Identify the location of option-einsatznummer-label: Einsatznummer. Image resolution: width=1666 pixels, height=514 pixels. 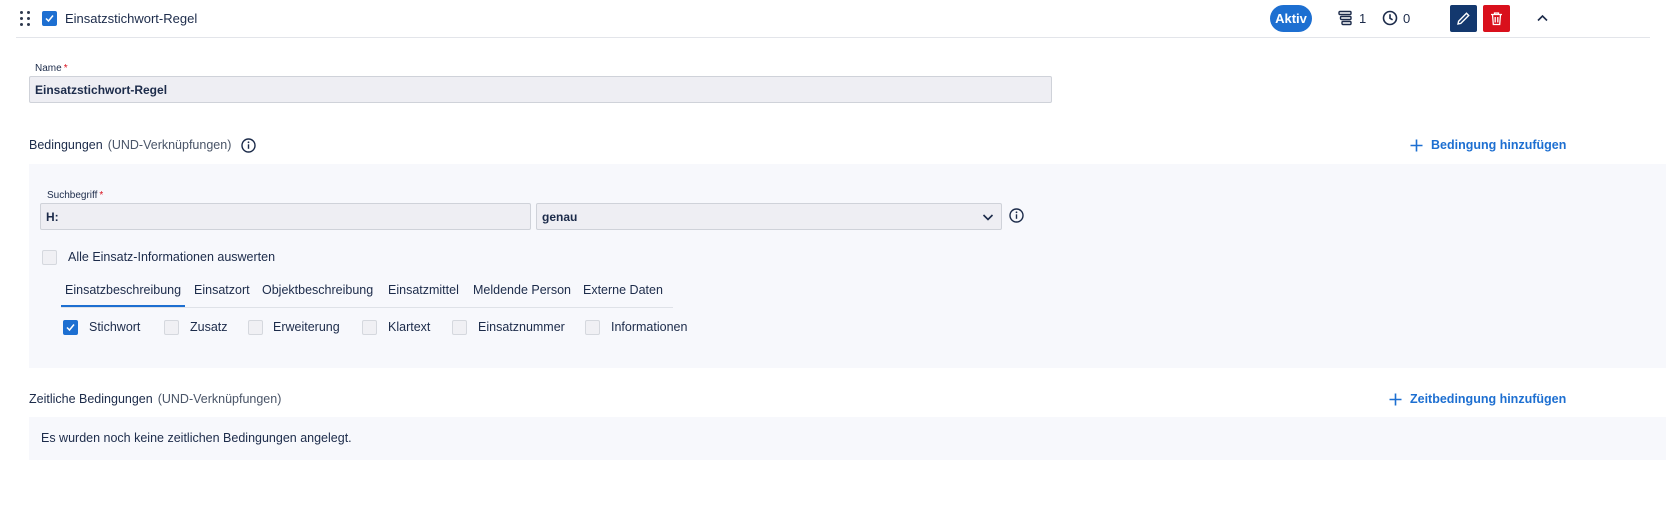
(521, 327).